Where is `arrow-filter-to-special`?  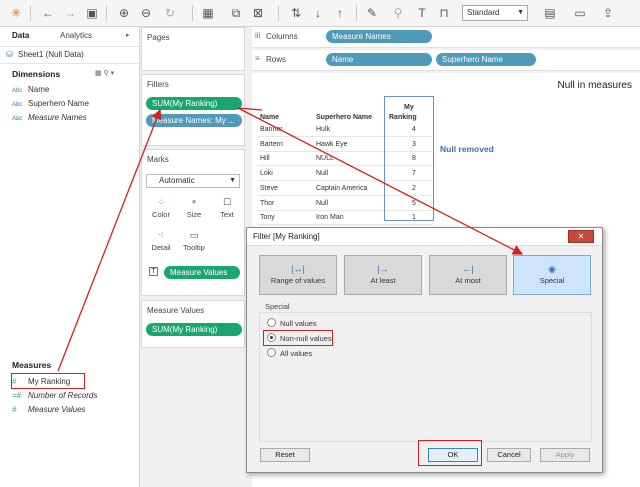
arrow-filter-to-special is located at coordinates (380, 181).